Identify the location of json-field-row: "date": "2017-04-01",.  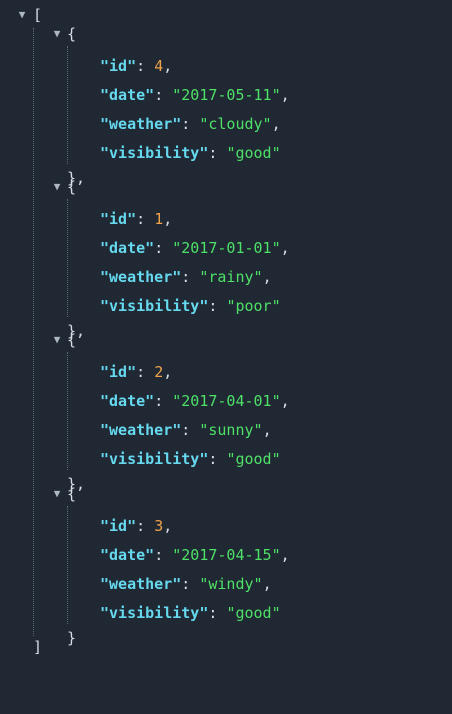
(195, 401).